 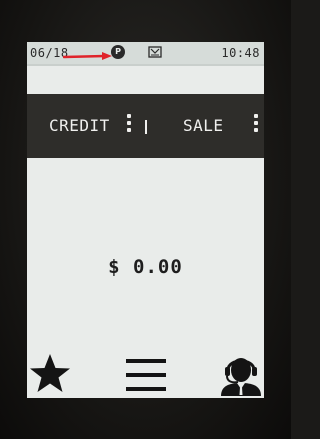 I want to click on menu-separator, so click(x=146, y=127).